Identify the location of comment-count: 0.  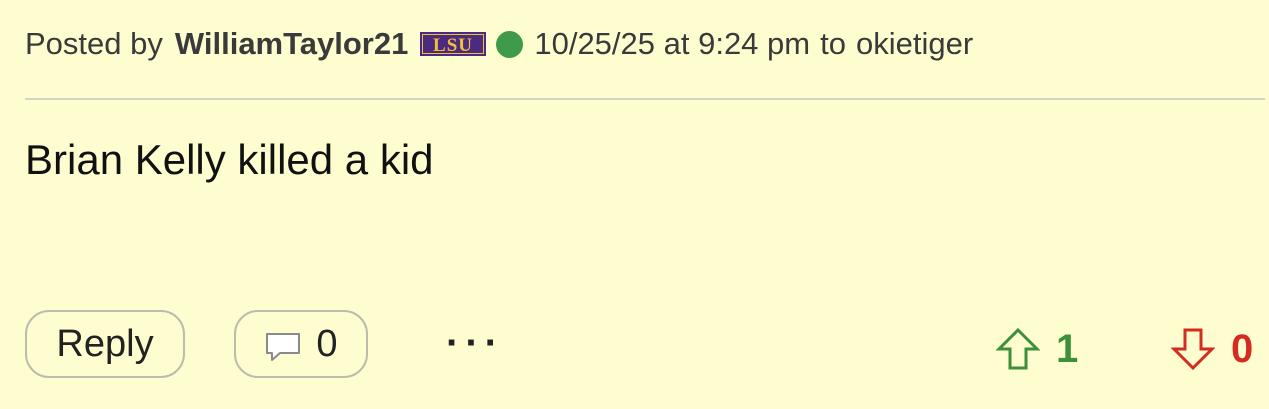
(327, 343).